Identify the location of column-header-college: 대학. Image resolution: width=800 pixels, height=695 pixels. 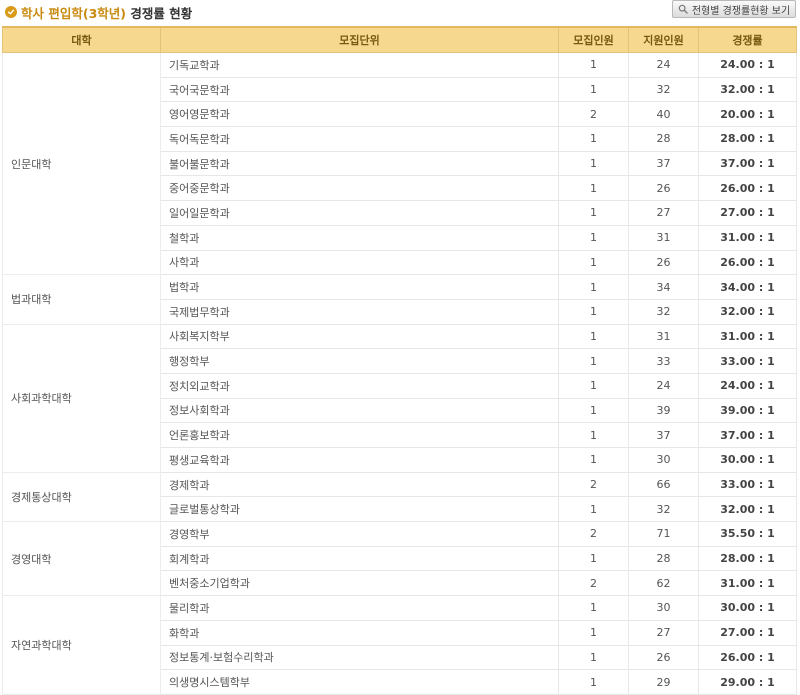
(81, 39).